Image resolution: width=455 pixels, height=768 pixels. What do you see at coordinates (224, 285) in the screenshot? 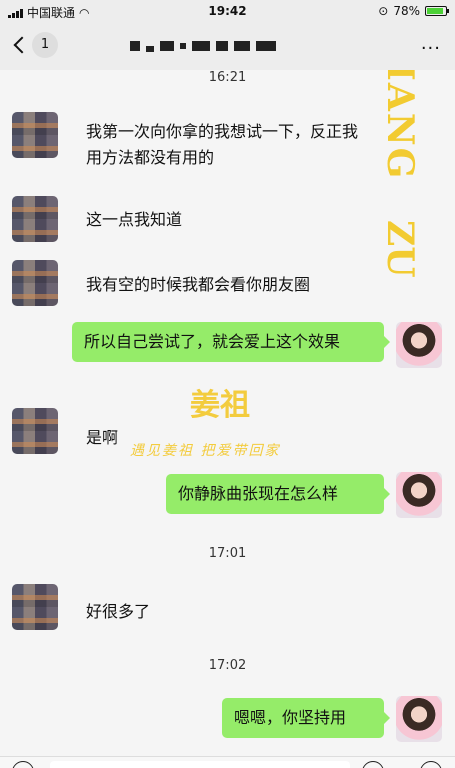
I see `message-bubble-incoming: 我有空的时候我都会看你朋友圈` at bounding box center [224, 285].